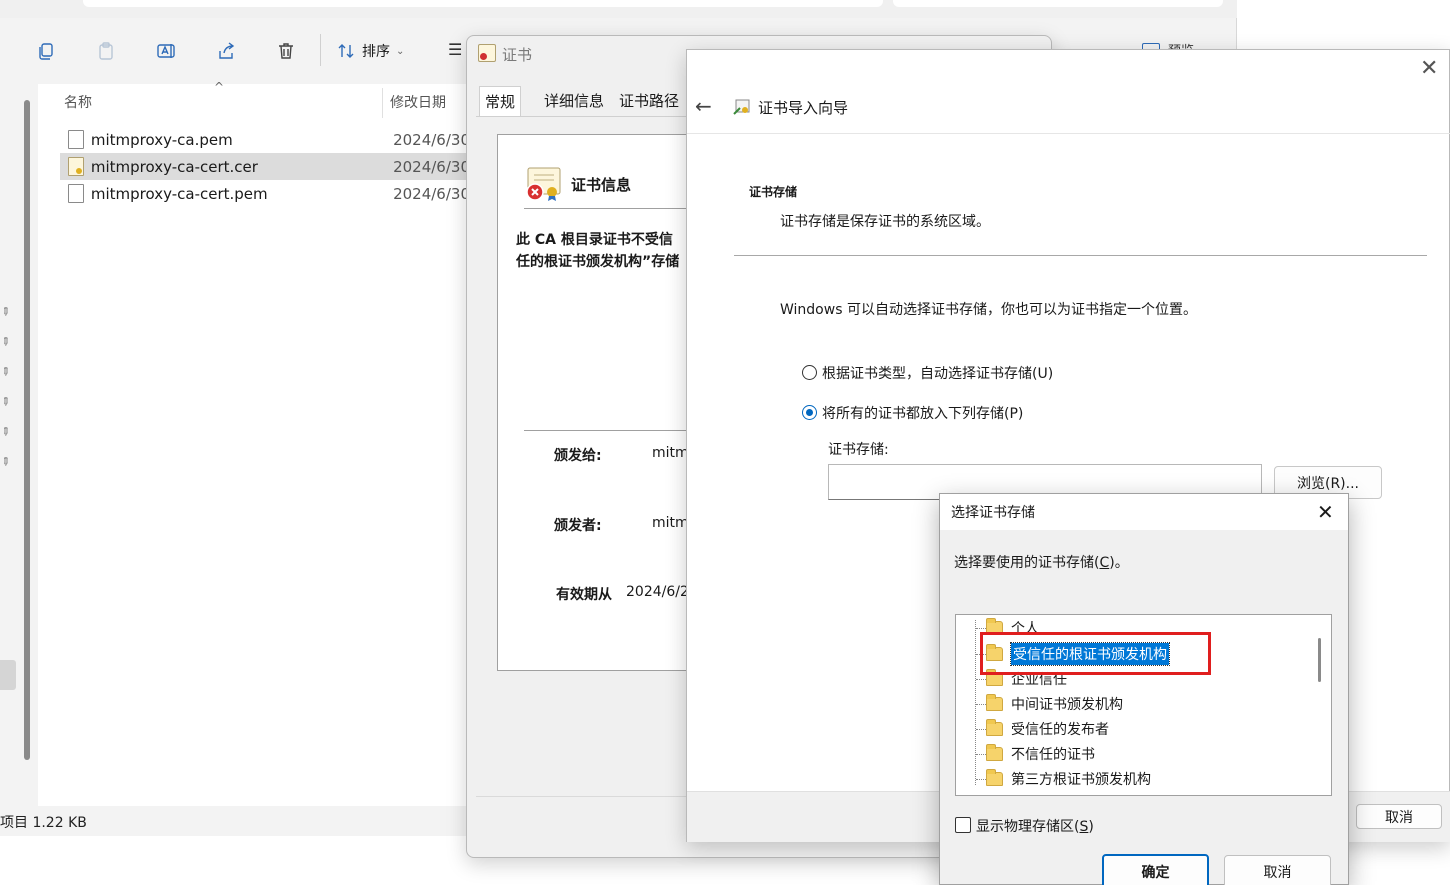 Image resolution: width=1450 pixels, height=885 pixels. Describe the element at coordinates (1091, 827) in the screenshot. I see `checkbox-text-end: )` at that location.